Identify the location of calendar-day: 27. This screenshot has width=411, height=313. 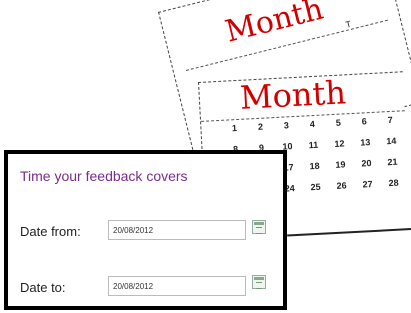
(367, 184).